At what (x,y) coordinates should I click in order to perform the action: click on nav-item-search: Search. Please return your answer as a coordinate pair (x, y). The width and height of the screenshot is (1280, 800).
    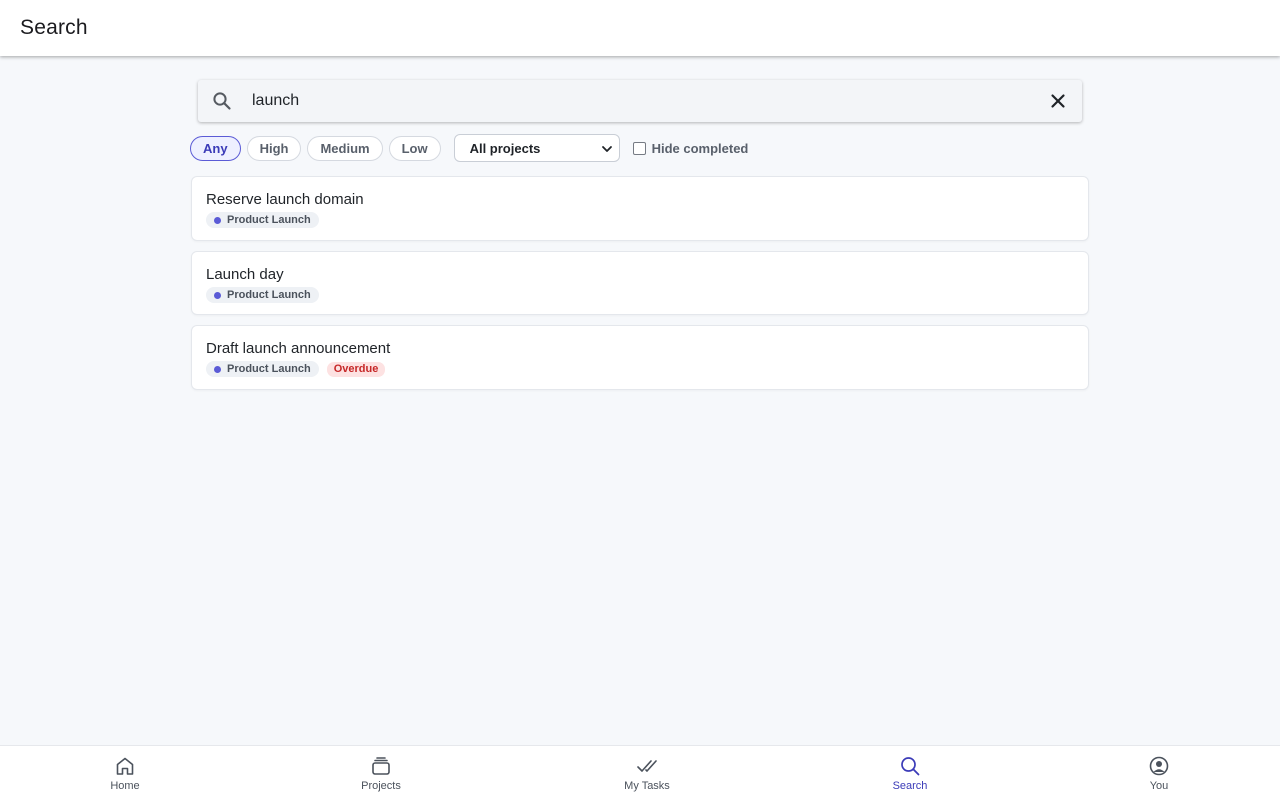
    Looking at the image, I should click on (910, 773).